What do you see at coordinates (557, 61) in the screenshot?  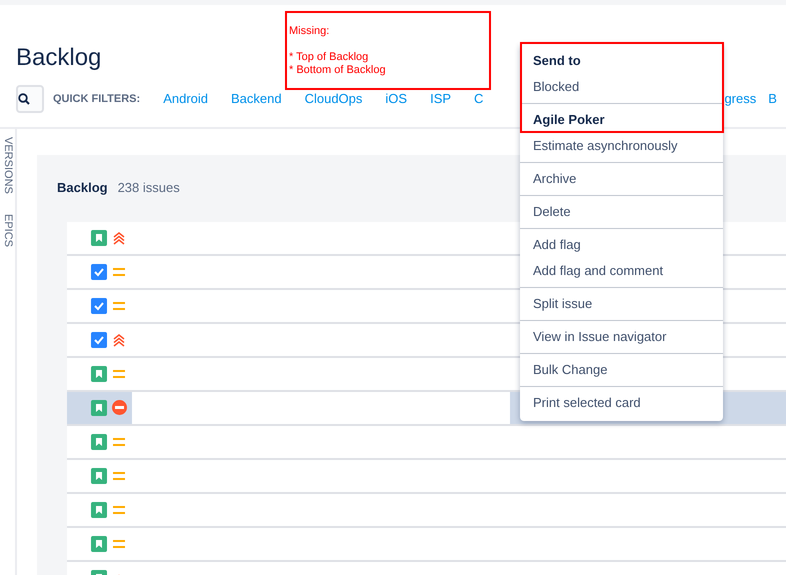 I see `menu-heading: Send to` at bounding box center [557, 61].